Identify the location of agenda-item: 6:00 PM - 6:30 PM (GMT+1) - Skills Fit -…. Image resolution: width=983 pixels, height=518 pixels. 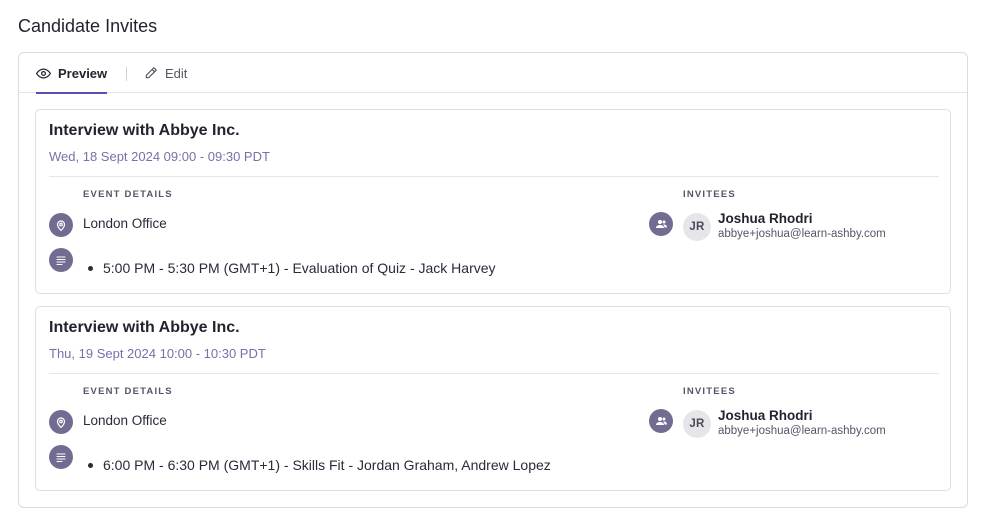
(319, 465).